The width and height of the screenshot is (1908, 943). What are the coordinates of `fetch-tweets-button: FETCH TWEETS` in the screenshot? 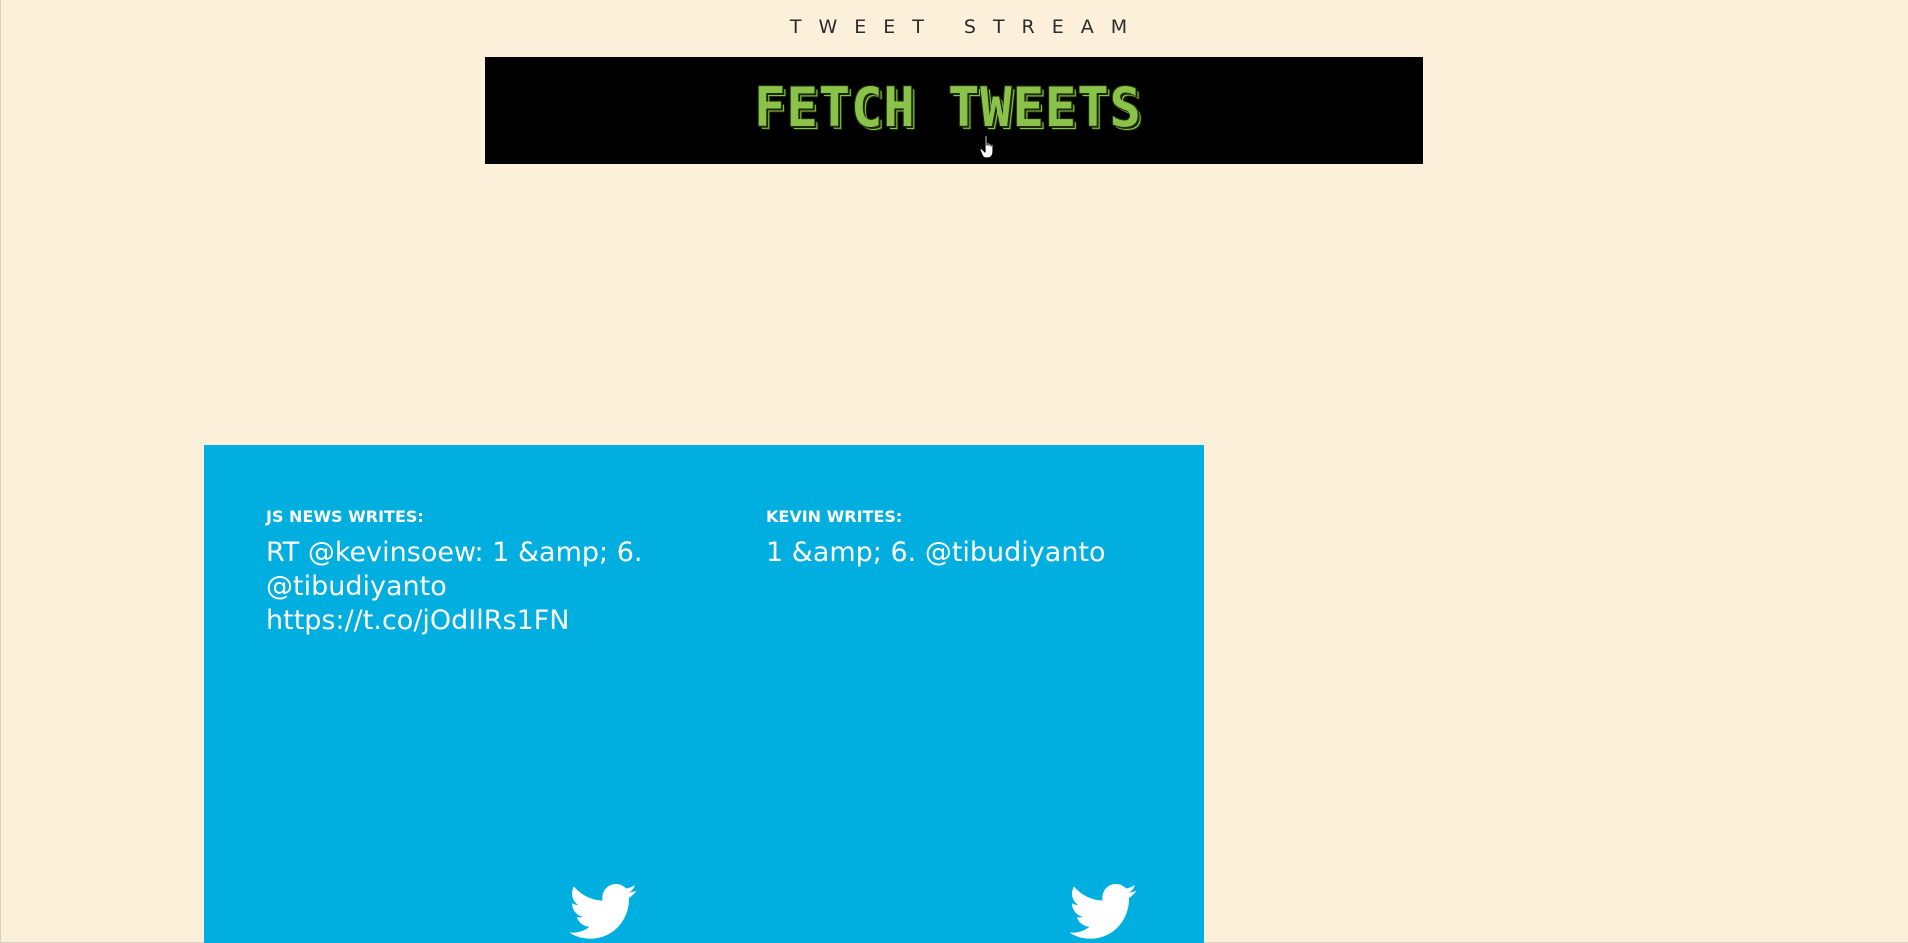 It's located at (954, 110).